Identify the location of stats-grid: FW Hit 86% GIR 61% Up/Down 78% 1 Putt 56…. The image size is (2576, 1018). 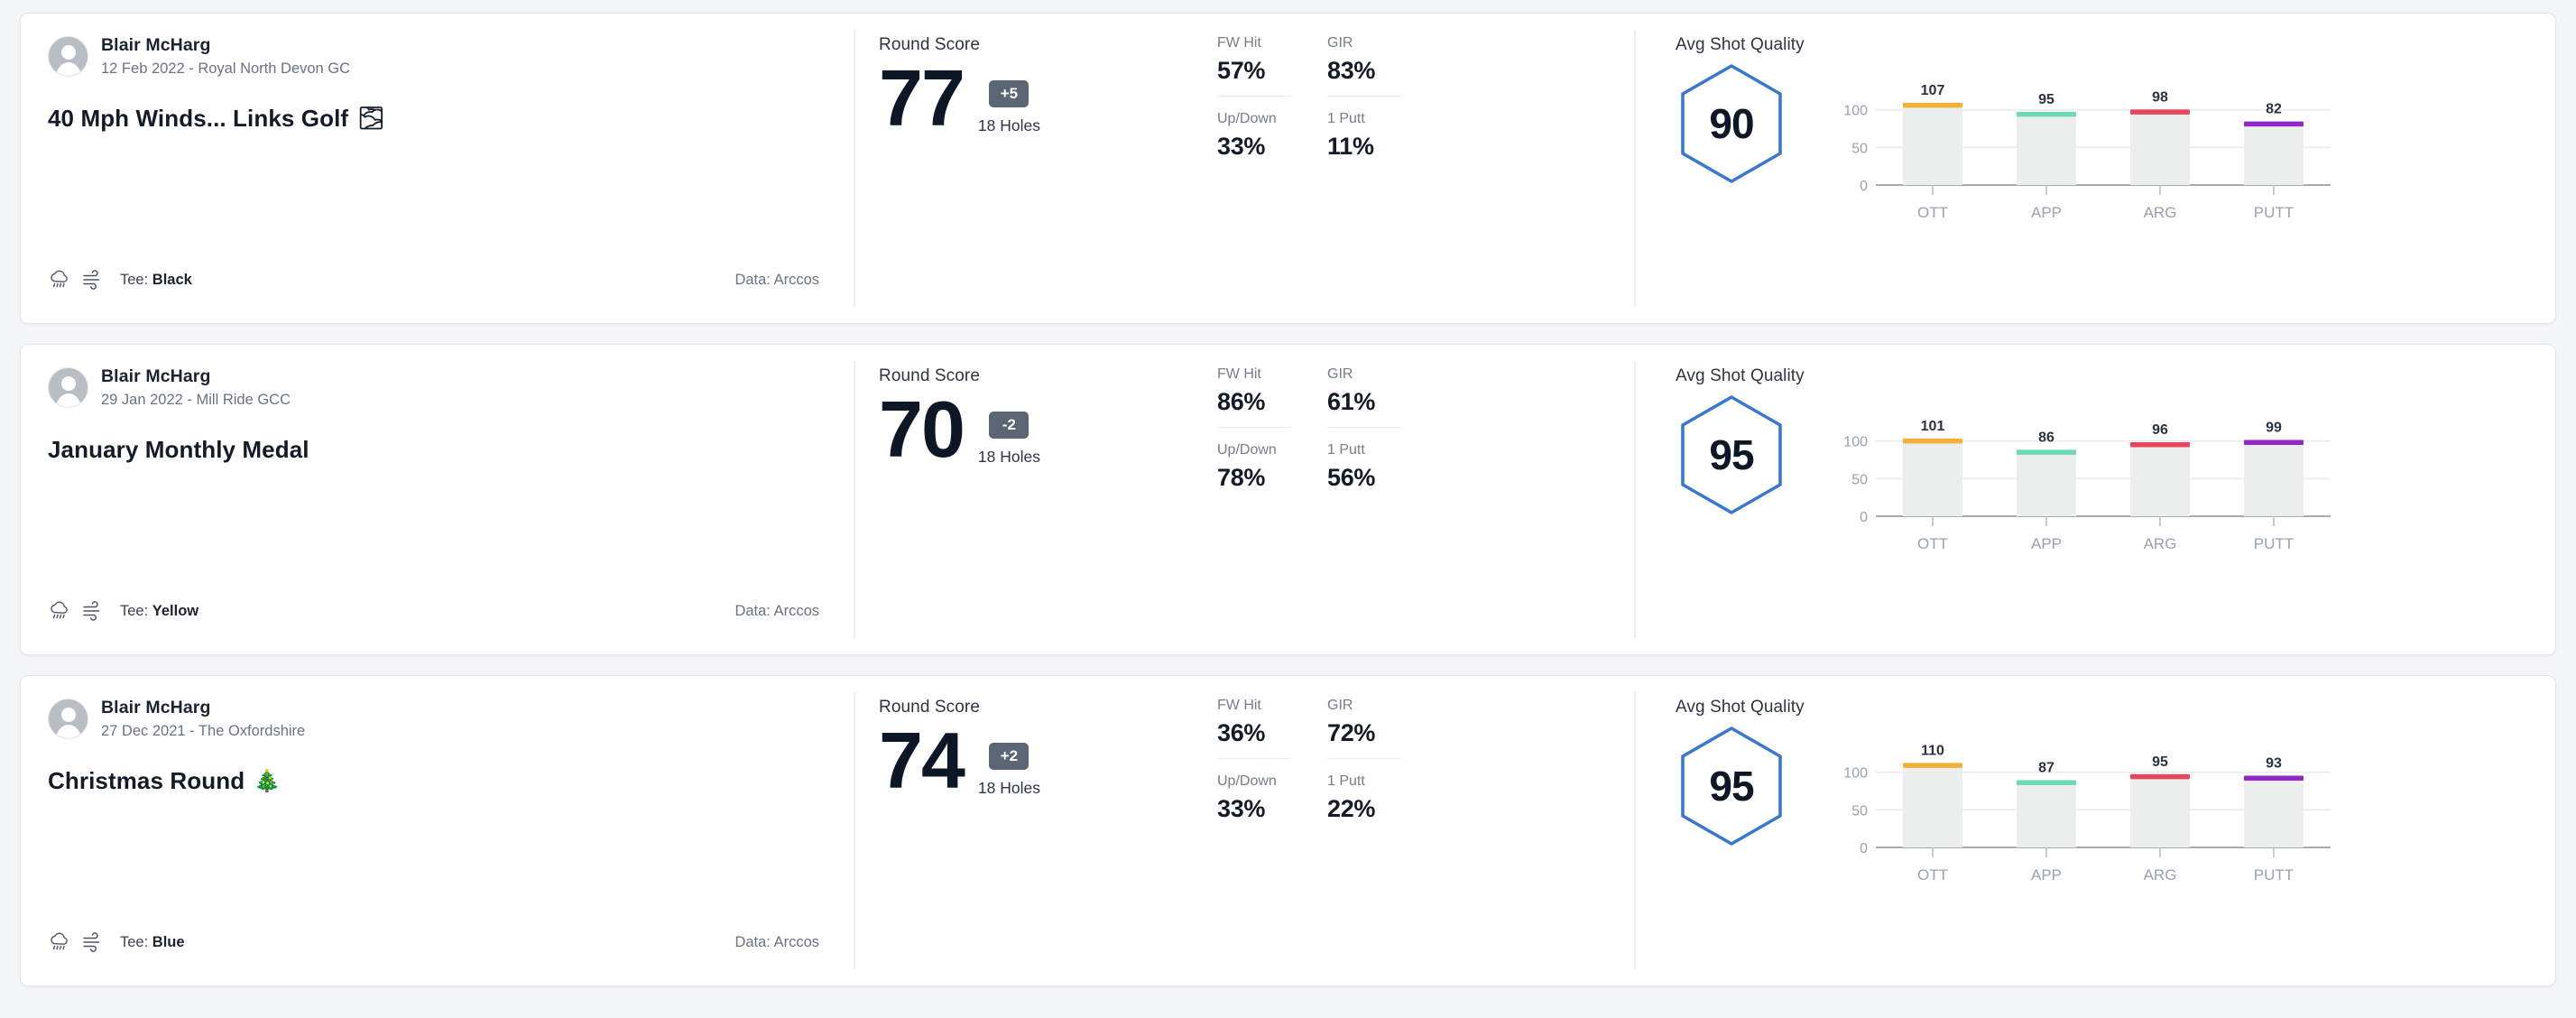
(1309, 510).